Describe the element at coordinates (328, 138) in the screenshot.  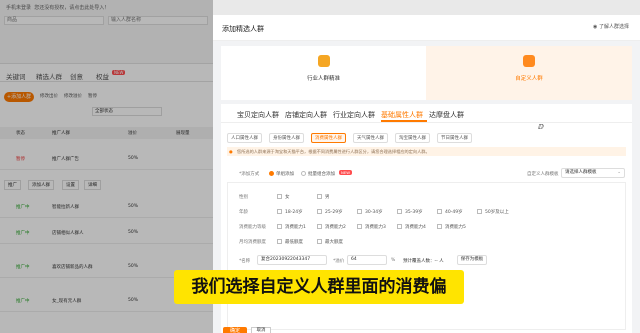
I see `subtab-consumption: 消费属性人群` at that location.